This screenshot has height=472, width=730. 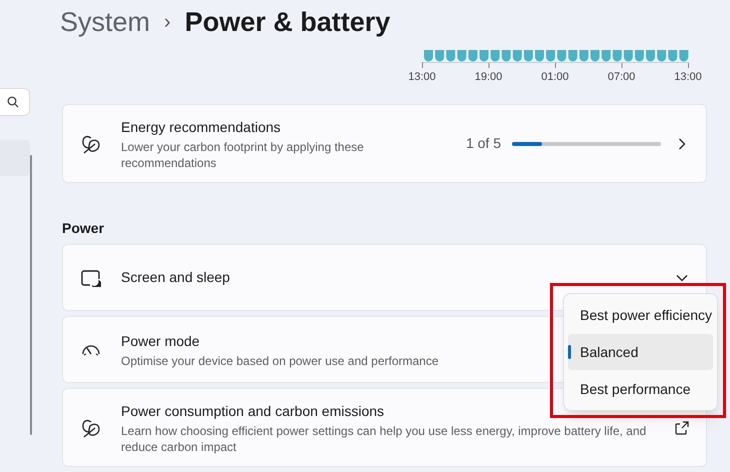 What do you see at coordinates (682, 144) in the screenshot?
I see `chevron-right-icon` at bounding box center [682, 144].